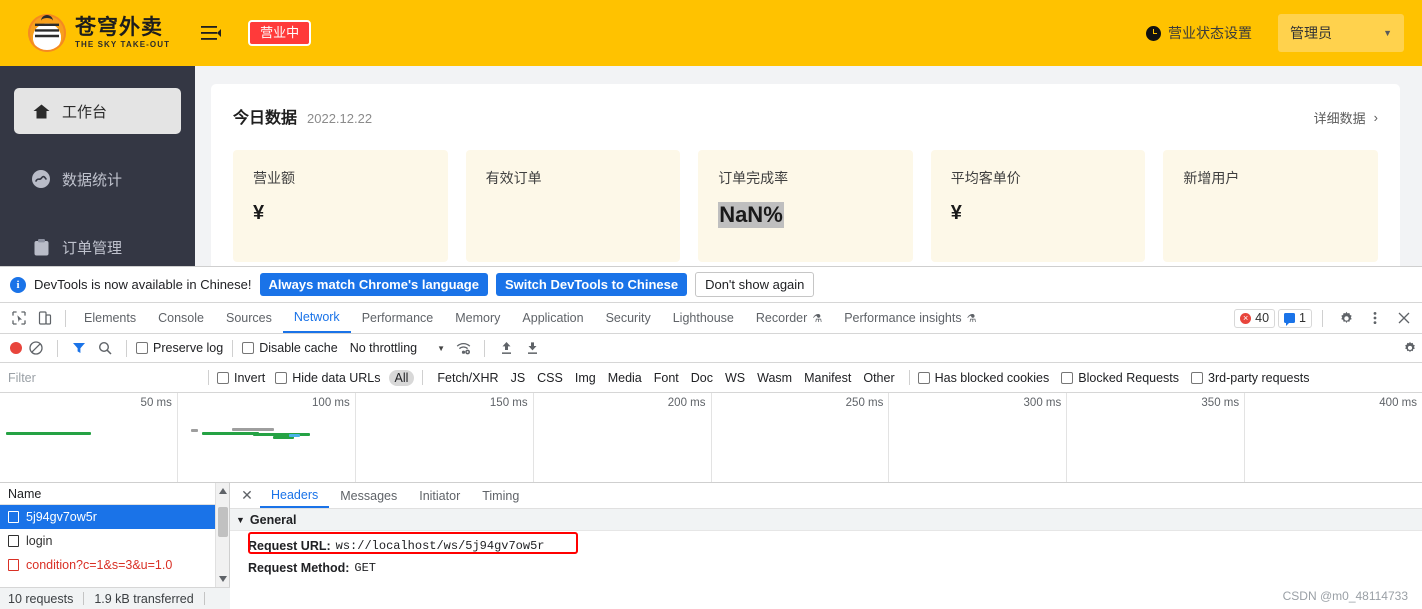 Image resolution: width=1422 pixels, height=609 pixels. What do you see at coordinates (211, 33) in the screenshot?
I see `menu-collapse-icon` at bounding box center [211, 33].